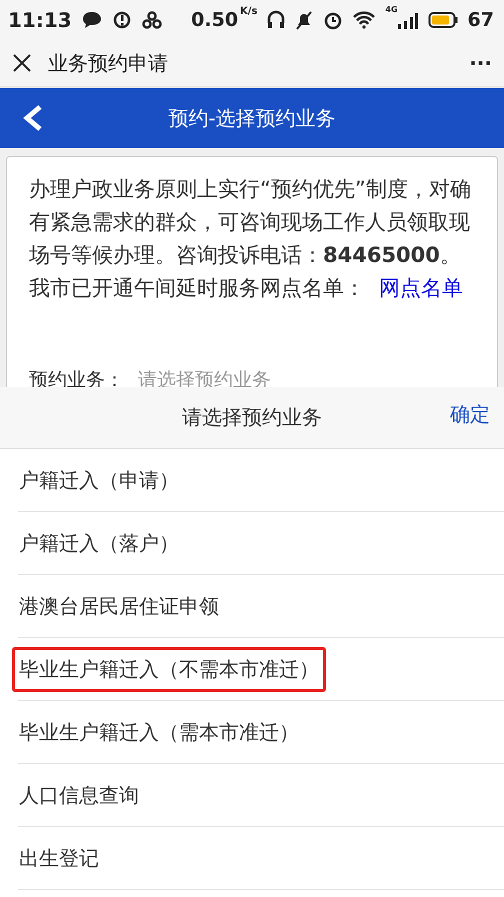 This screenshot has height=897, width=504. What do you see at coordinates (22, 63) in the screenshot?
I see `close-icon` at bounding box center [22, 63].